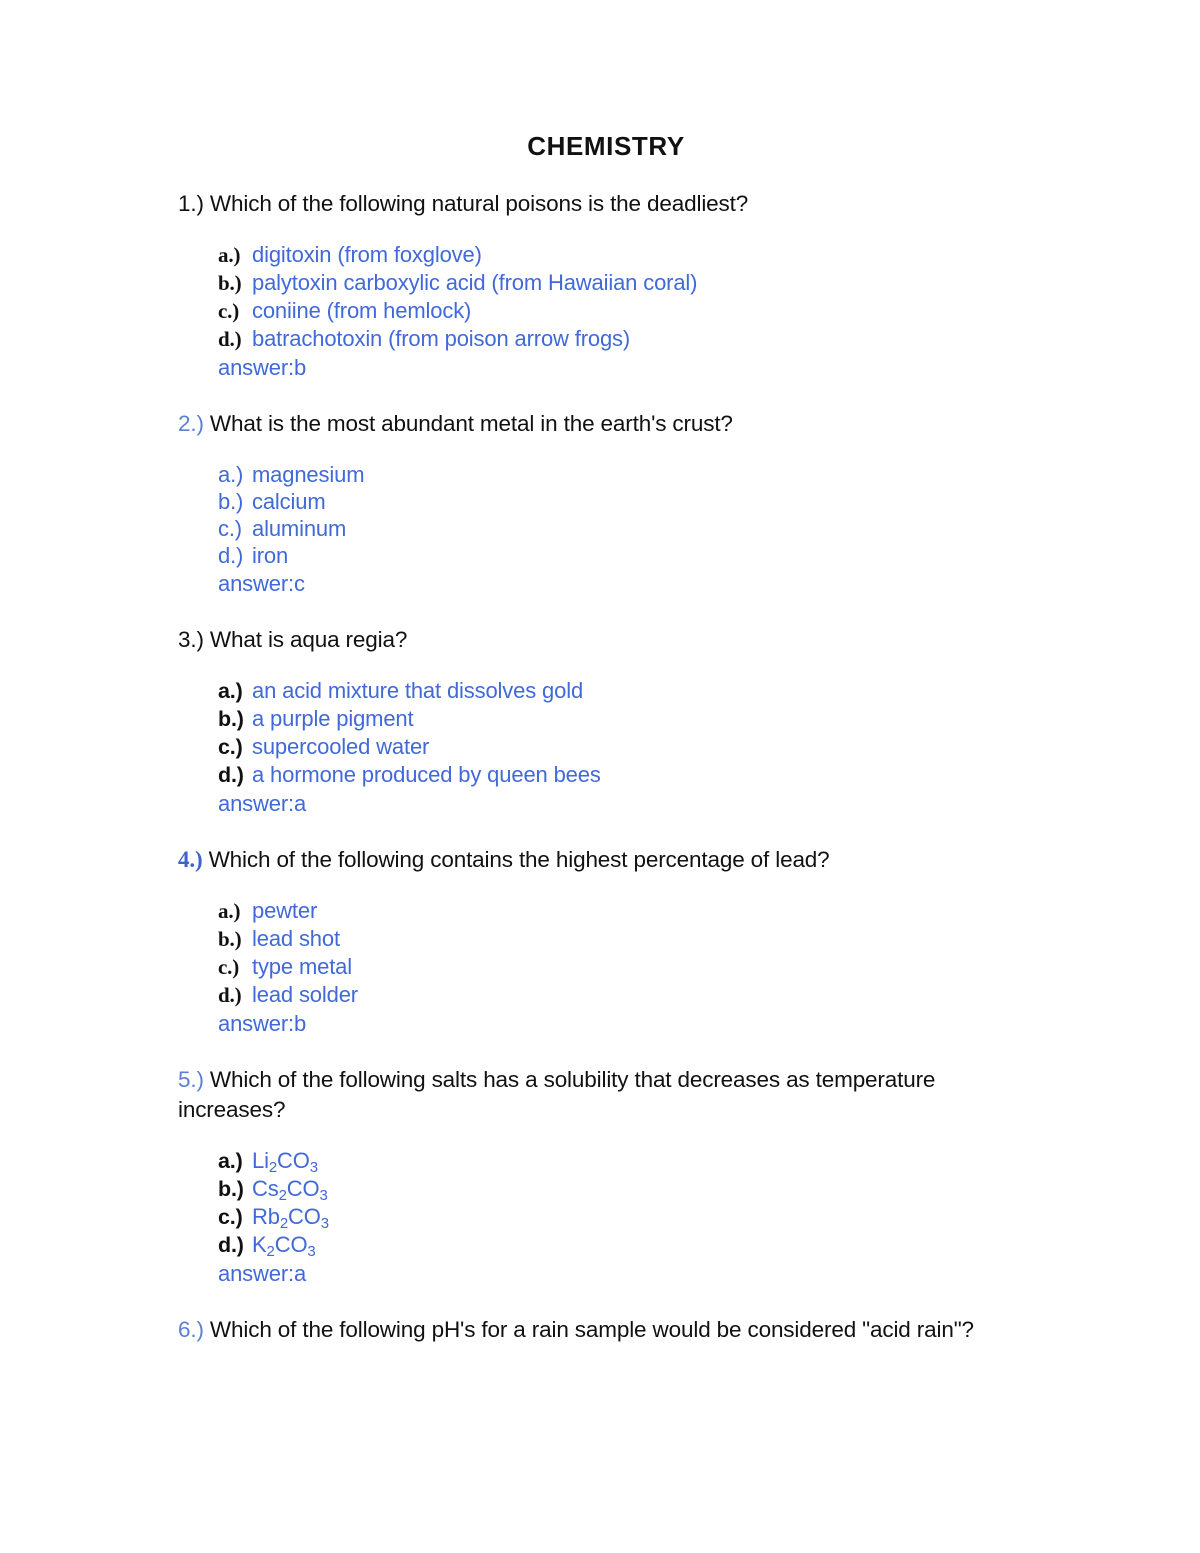 This screenshot has height=1553, width=1200. I want to click on question-line: 3.) What is aqua regia?, so click(606, 640).